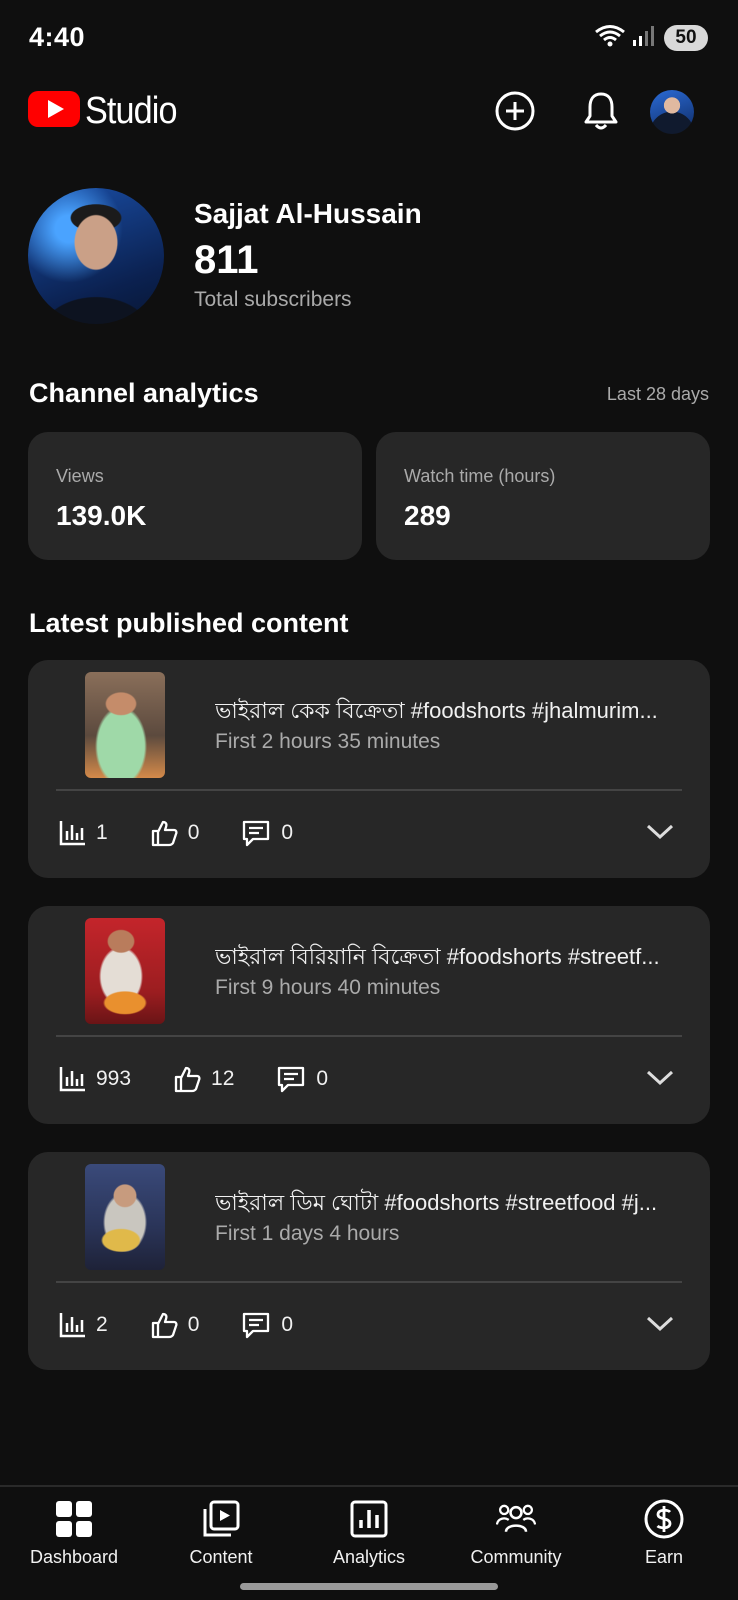 The width and height of the screenshot is (738, 1600). What do you see at coordinates (368, 258) in the screenshot?
I see `channel-profile: Sajjat Al-Hussain 811 Total subscribers` at bounding box center [368, 258].